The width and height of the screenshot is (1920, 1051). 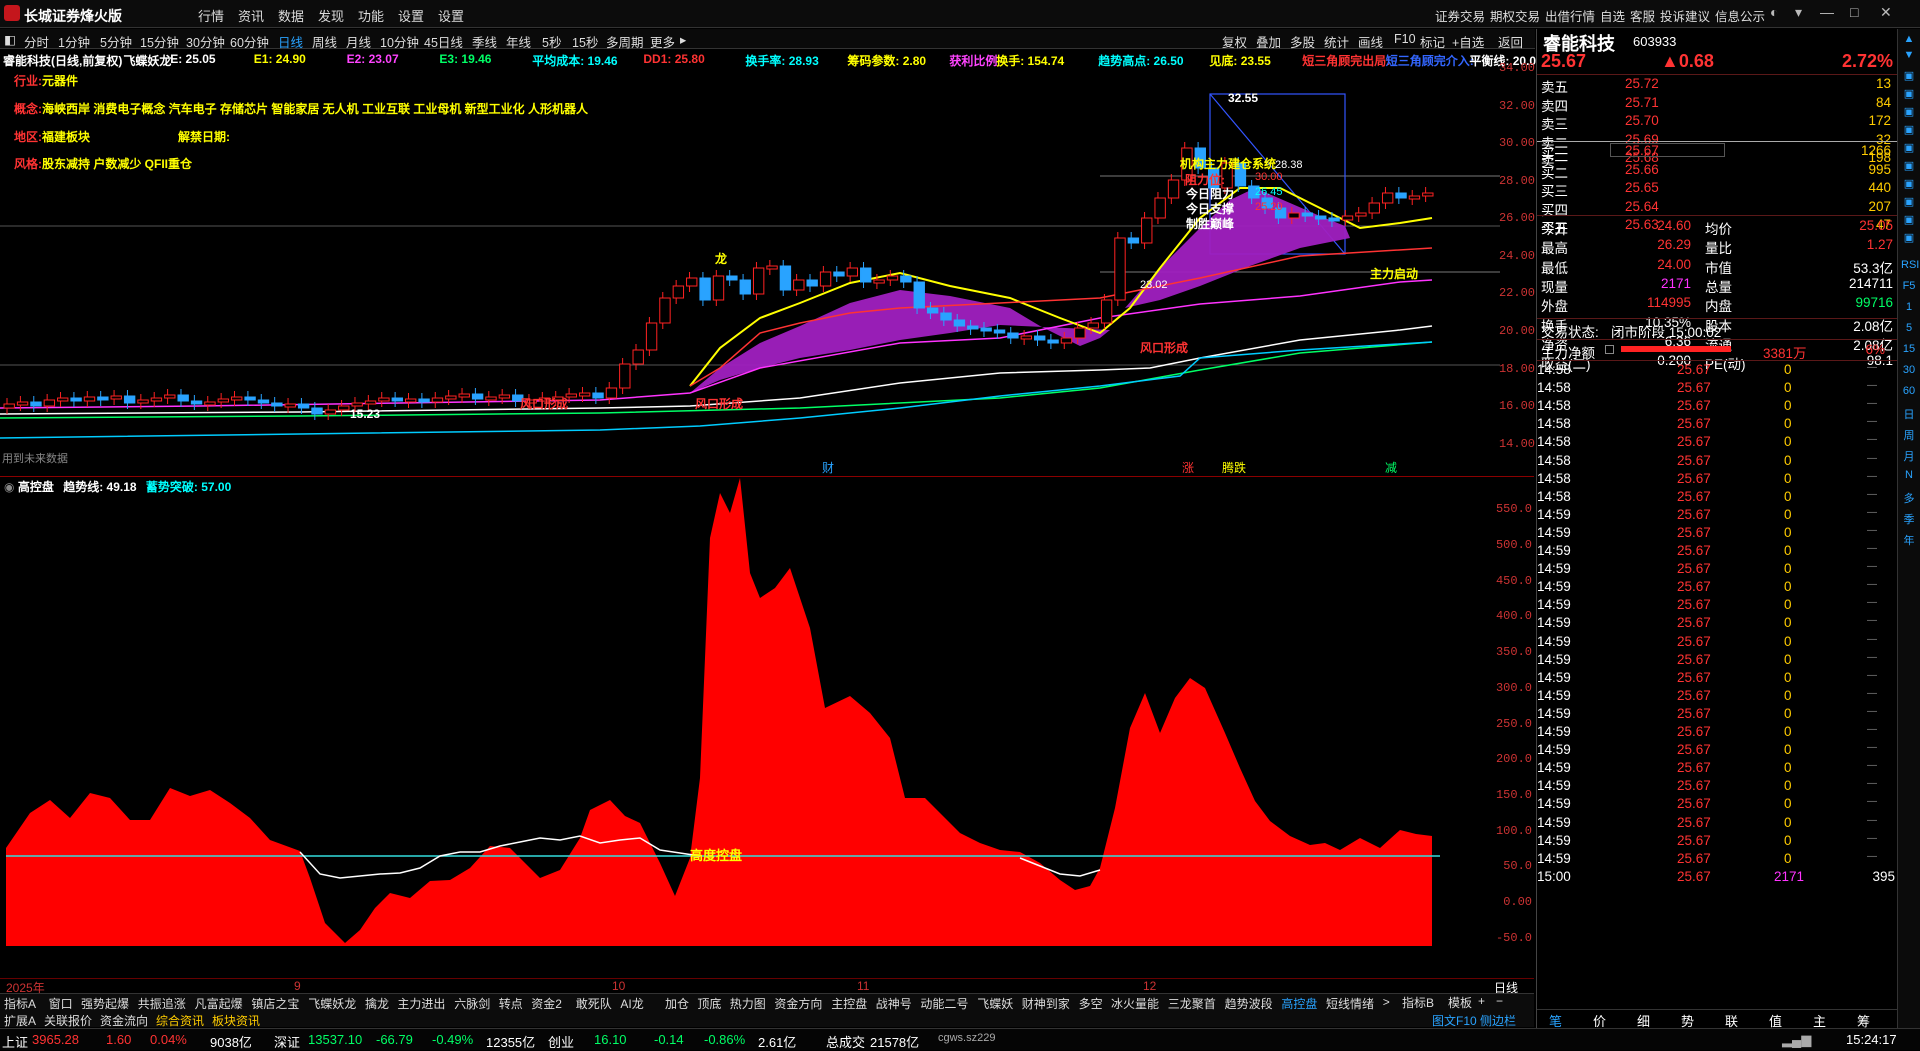 What do you see at coordinates (1909, 391) in the screenshot?
I see `side-strip-item: 60` at bounding box center [1909, 391].